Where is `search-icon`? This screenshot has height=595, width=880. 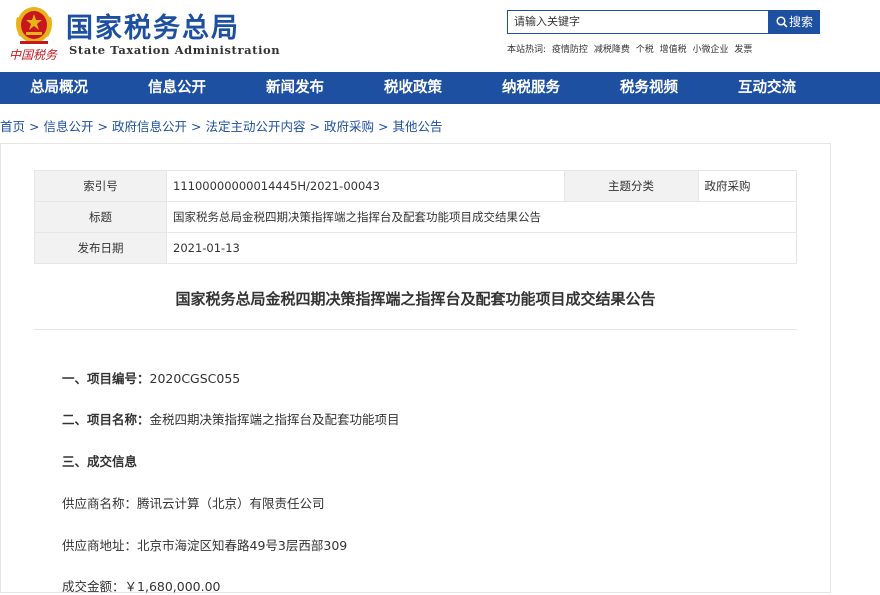
search-icon is located at coordinates (782, 22).